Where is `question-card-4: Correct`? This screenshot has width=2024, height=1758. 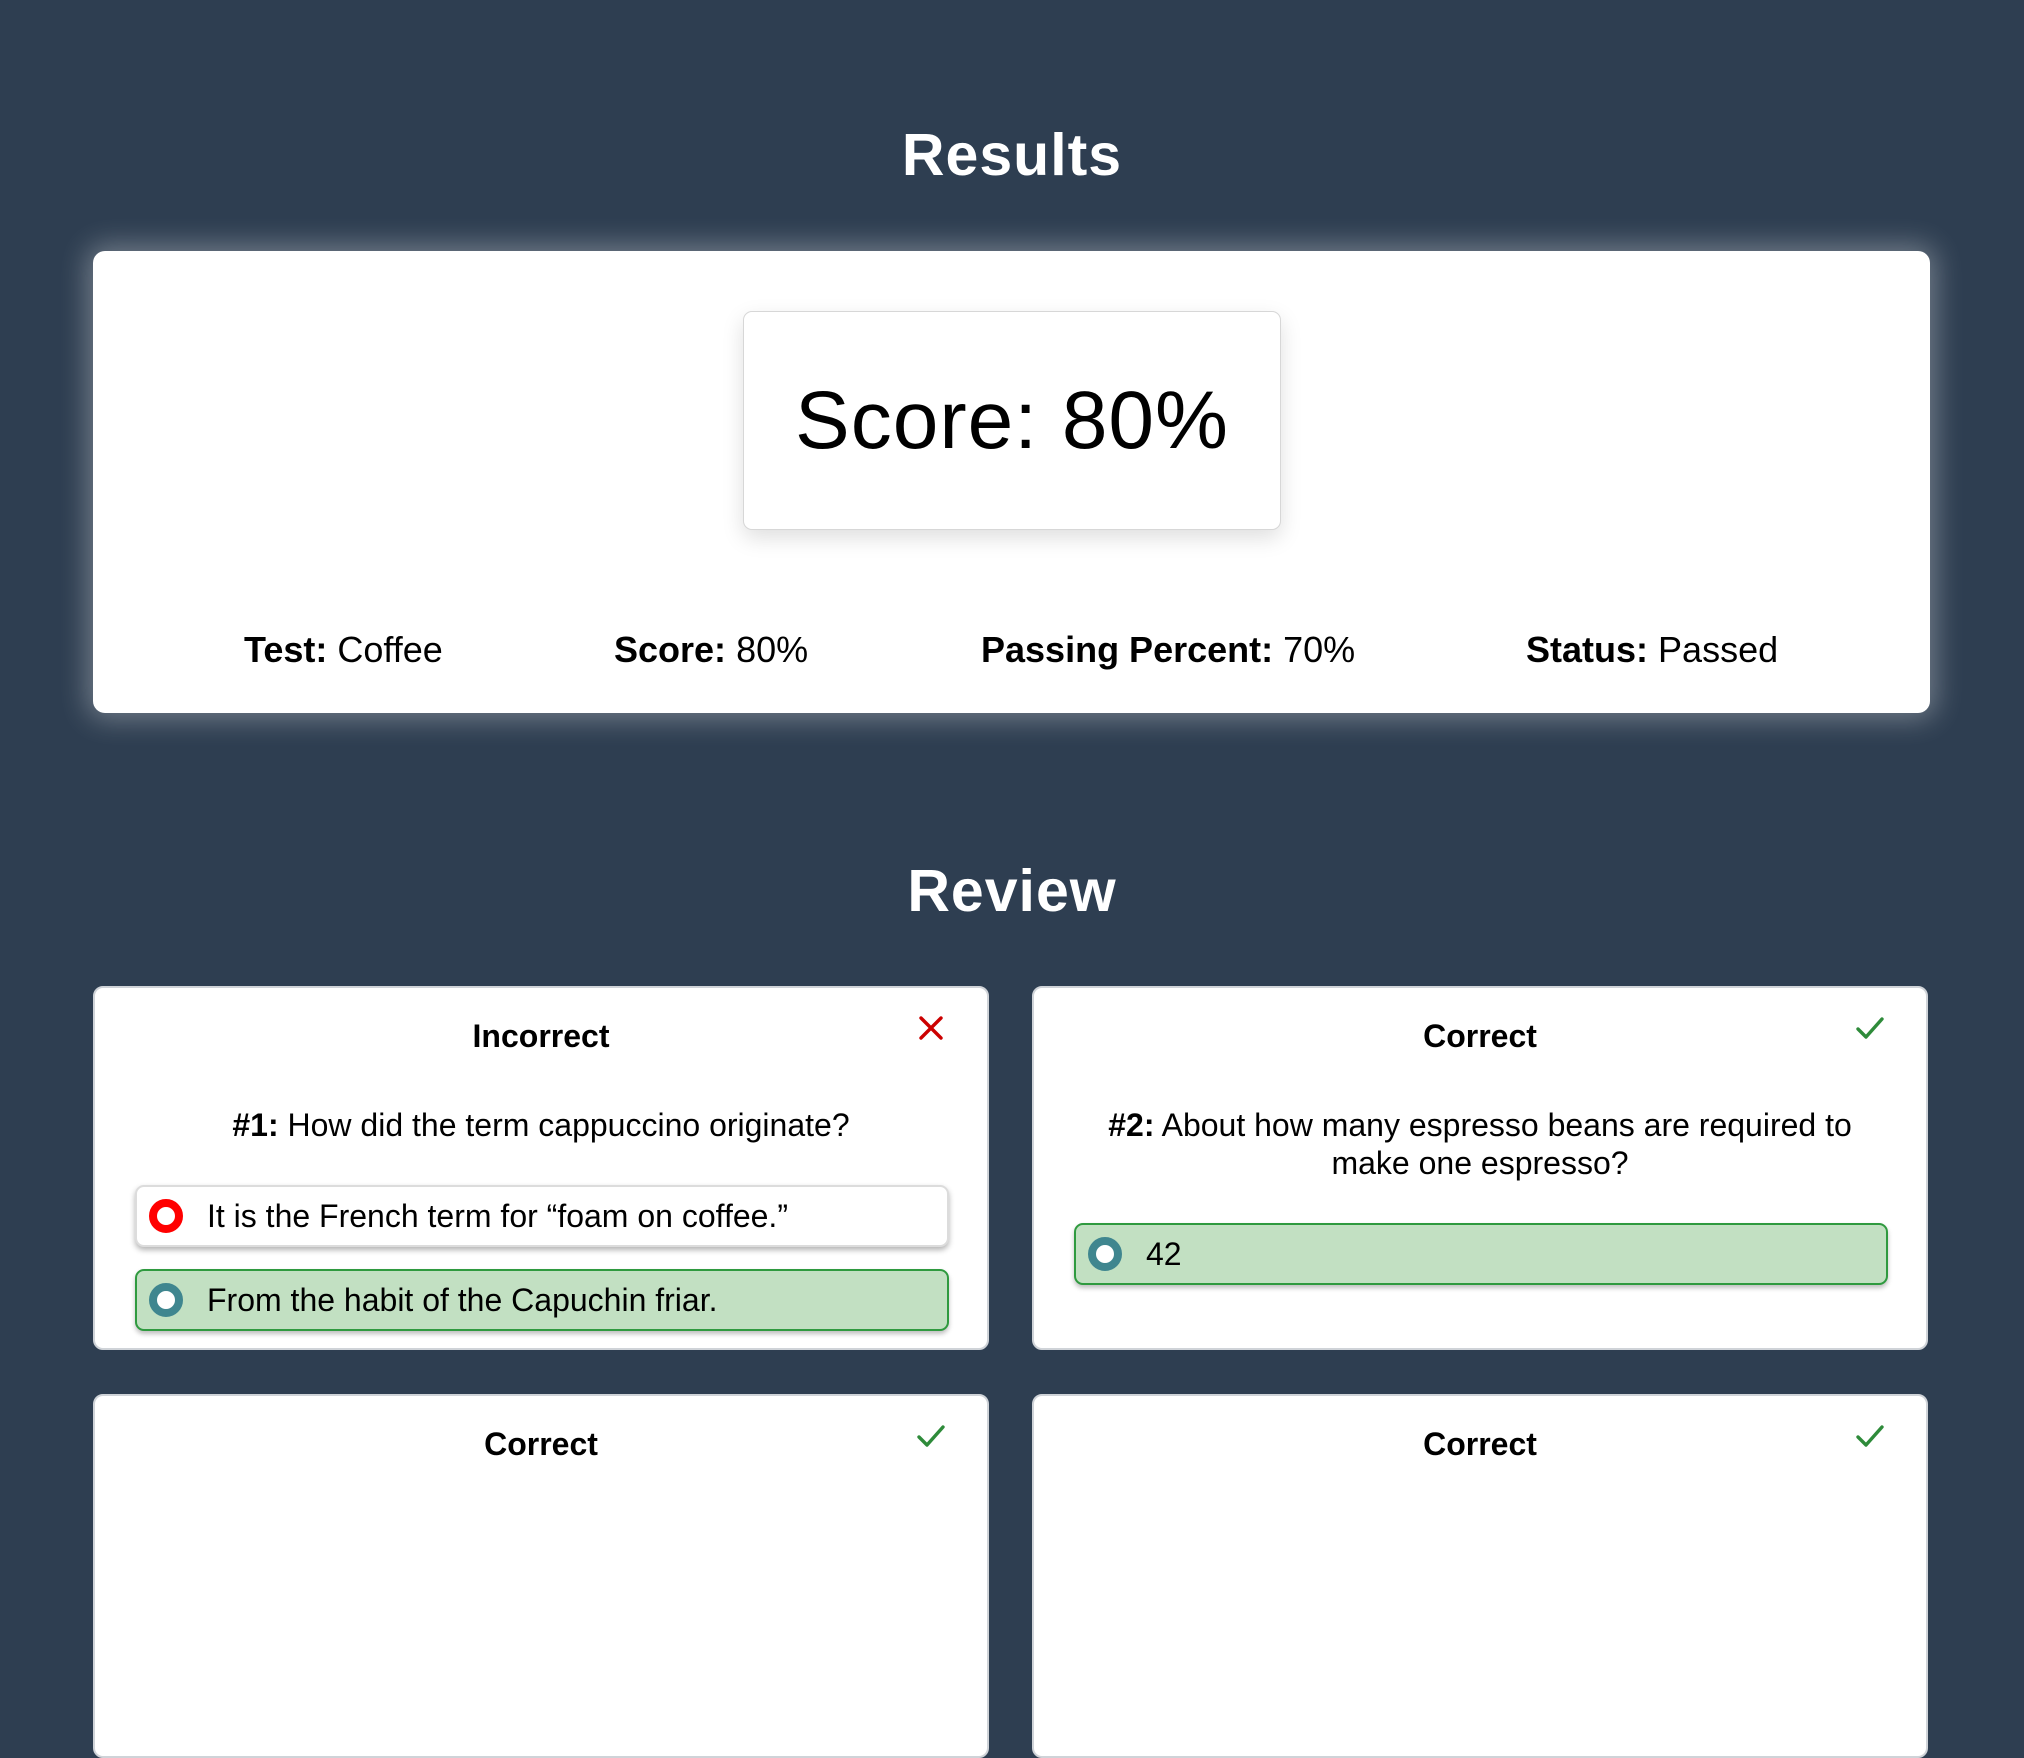 question-card-4: Correct is located at coordinates (1480, 1576).